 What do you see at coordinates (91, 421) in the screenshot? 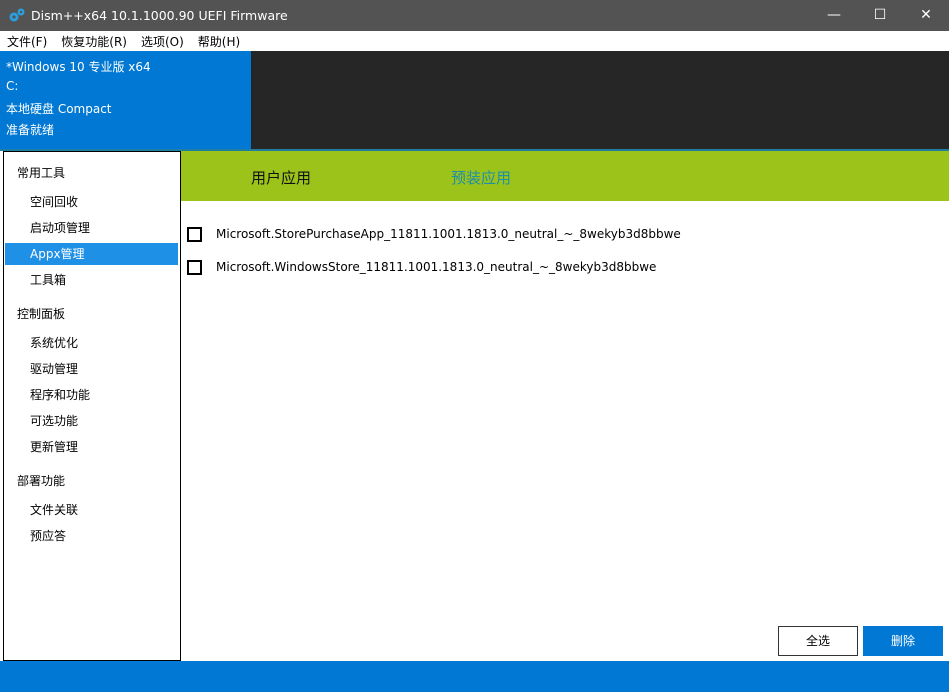
I see `sidebar-item-optional-features: 可选功能` at bounding box center [91, 421].